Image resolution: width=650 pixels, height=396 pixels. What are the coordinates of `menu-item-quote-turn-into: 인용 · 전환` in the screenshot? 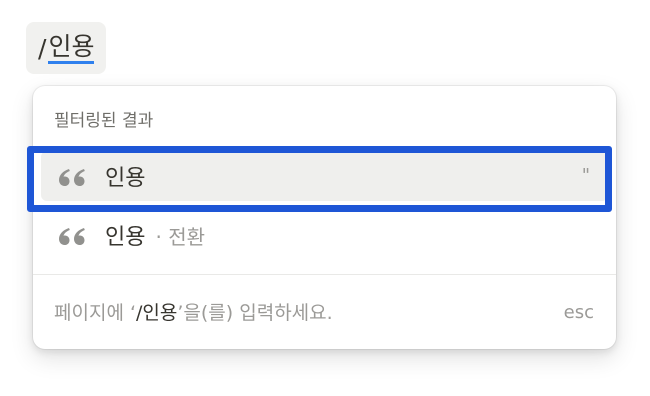 It's located at (324, 235).